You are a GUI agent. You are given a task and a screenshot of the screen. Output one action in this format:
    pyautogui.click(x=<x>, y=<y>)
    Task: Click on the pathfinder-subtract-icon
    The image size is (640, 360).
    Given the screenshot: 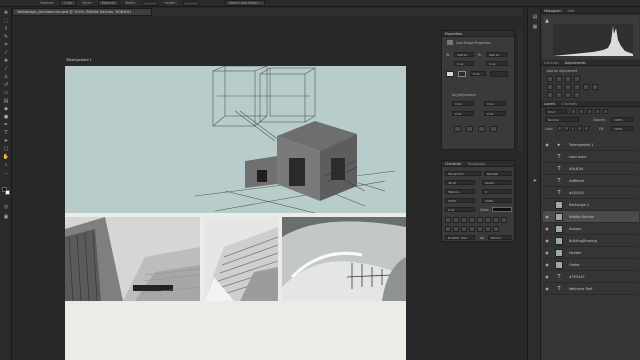 What is the action you would take?
    pyautogui.click(x=469, y=129)
    